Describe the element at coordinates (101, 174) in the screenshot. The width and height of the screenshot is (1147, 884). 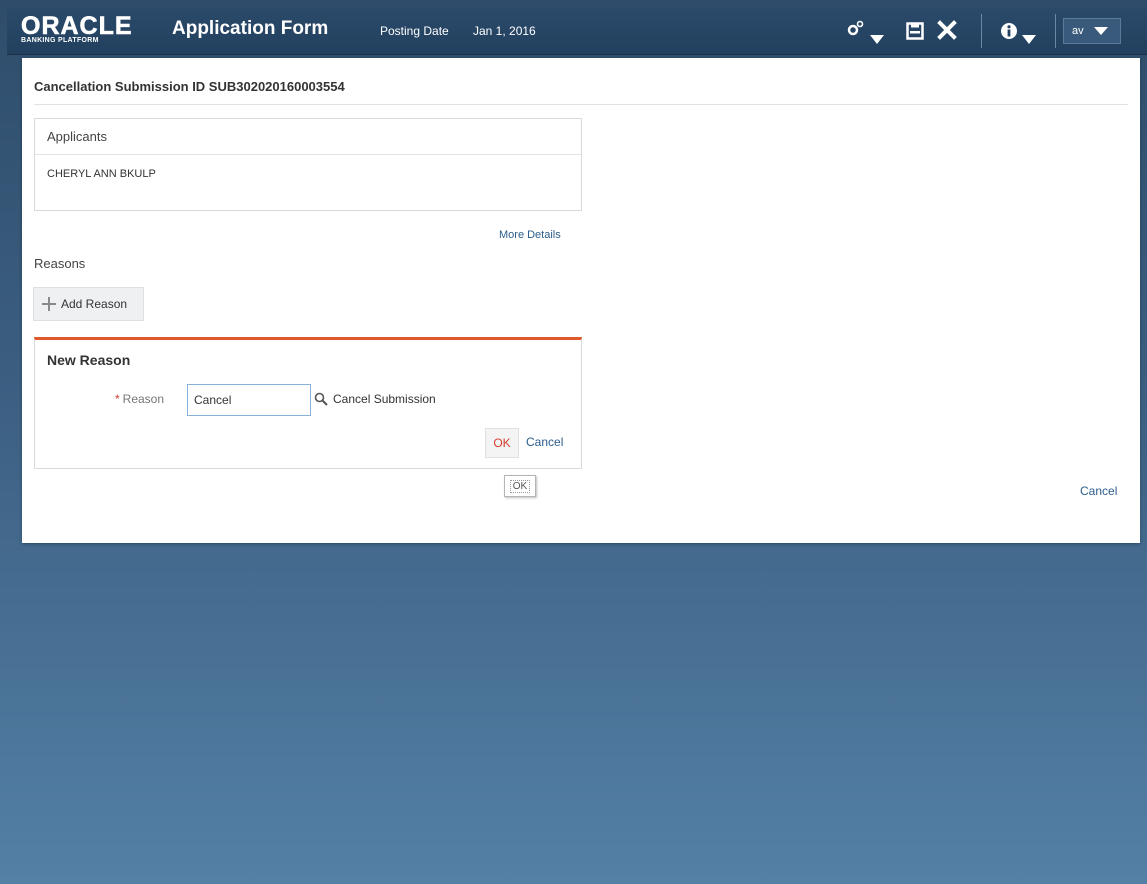
I see `applicant-name: CHERYL ANN BKULP` at that location.